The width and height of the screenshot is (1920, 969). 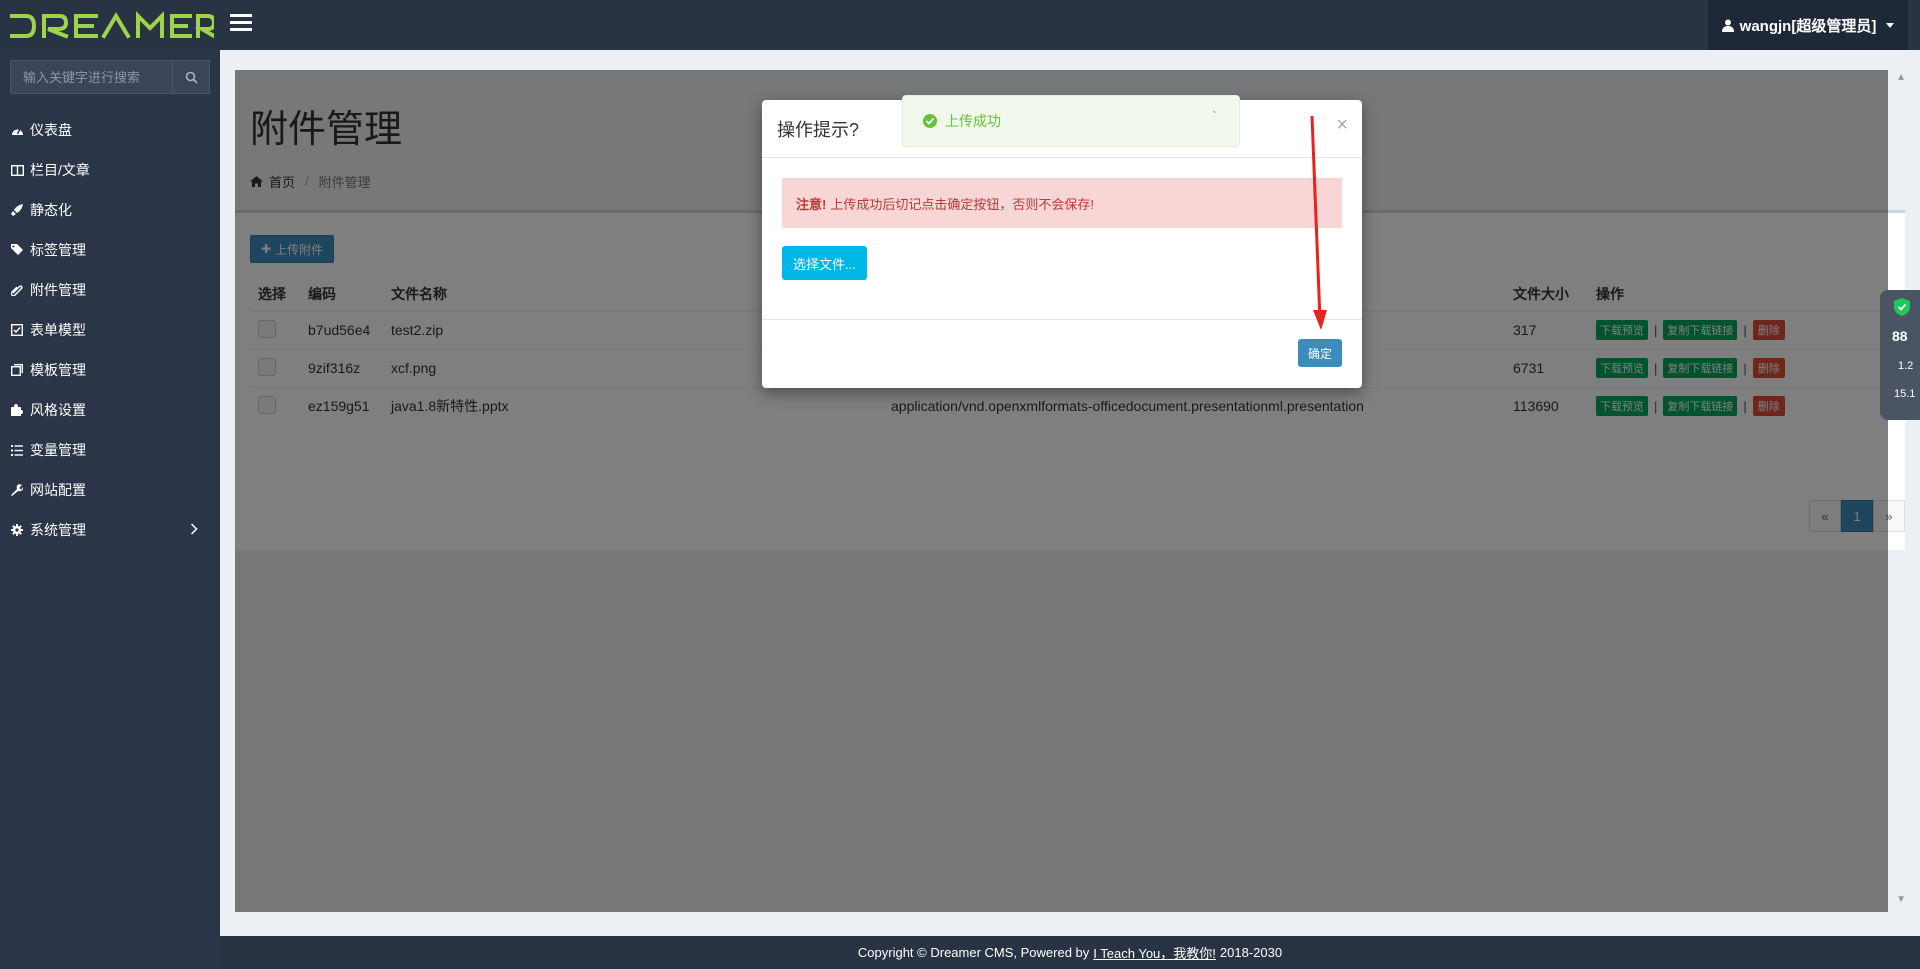 I want to click on search-button, so click(x=191, y=77).